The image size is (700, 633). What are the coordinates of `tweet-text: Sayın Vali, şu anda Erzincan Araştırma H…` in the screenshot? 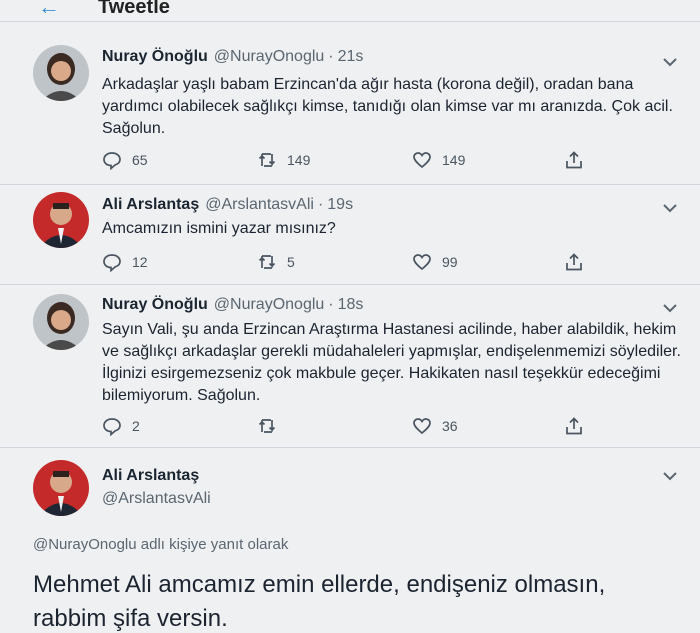 It's located at (391, 362).